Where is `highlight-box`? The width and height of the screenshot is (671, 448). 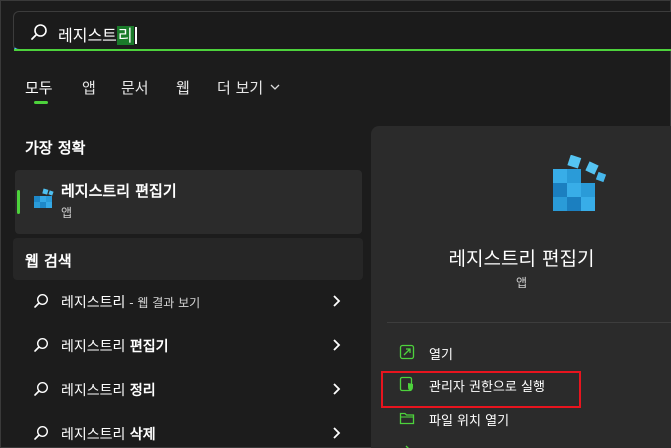 highlight-box is located at coordinates (481, 389).